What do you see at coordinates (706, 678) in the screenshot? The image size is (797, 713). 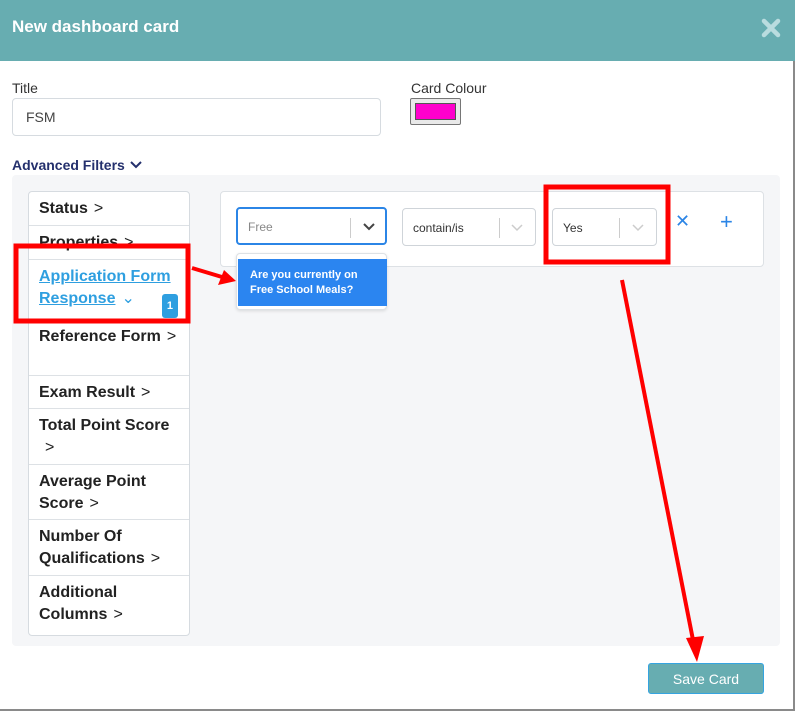 I see `save-card-button: Save Card` at bounding box center [706, 678].